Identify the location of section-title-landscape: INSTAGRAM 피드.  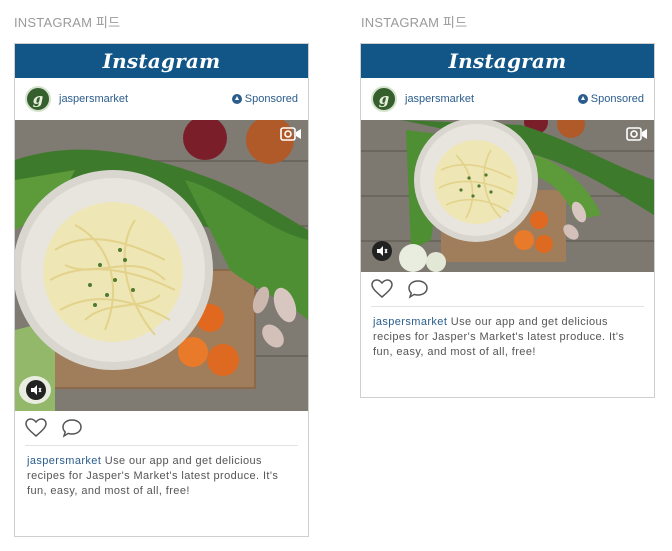
(414, 22).